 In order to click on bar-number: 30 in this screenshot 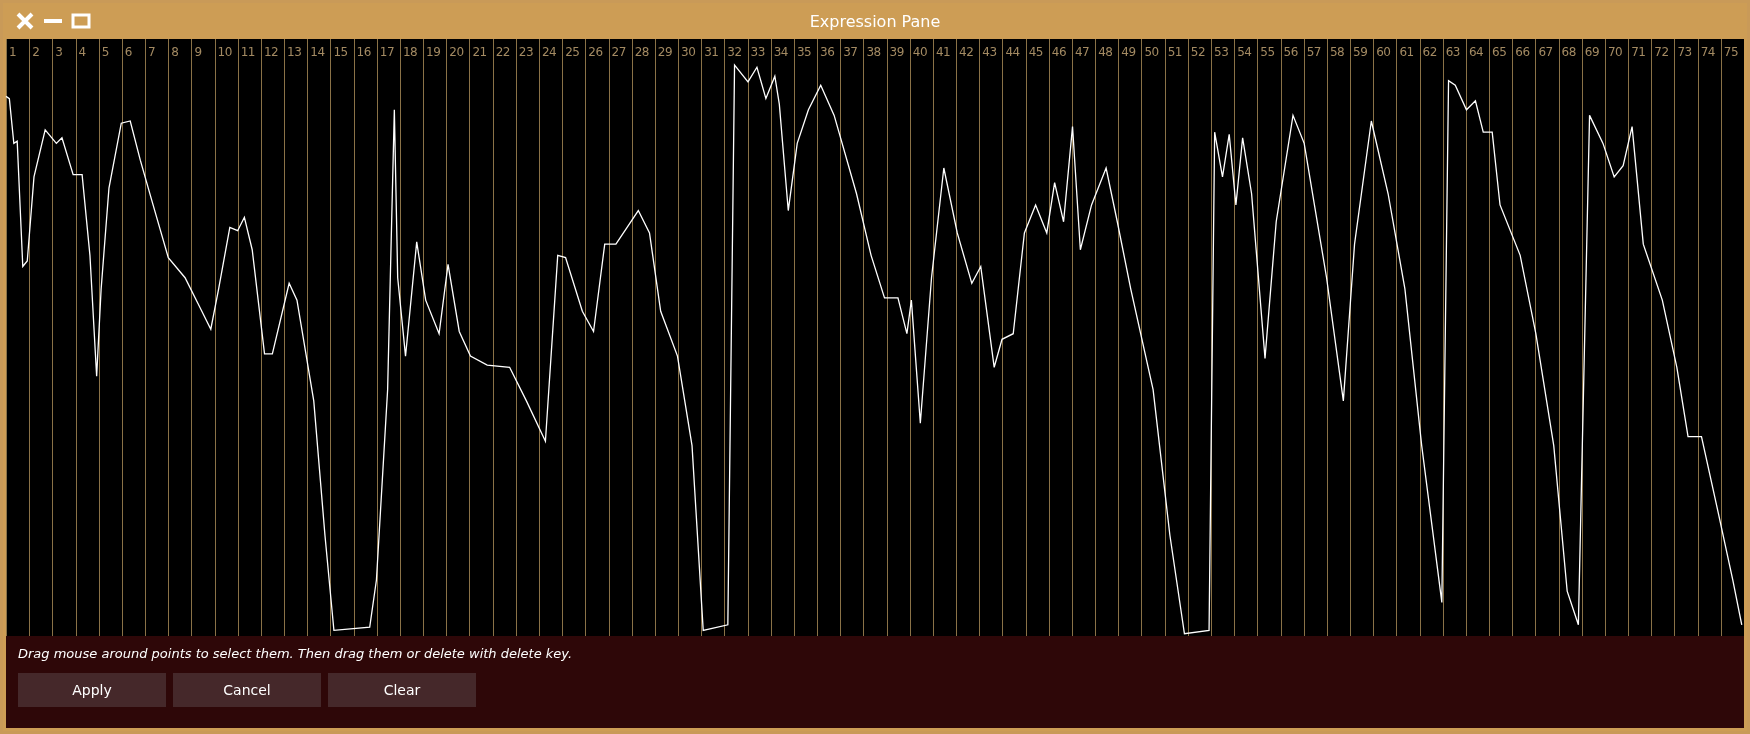, I will do `click(688, 52)`.